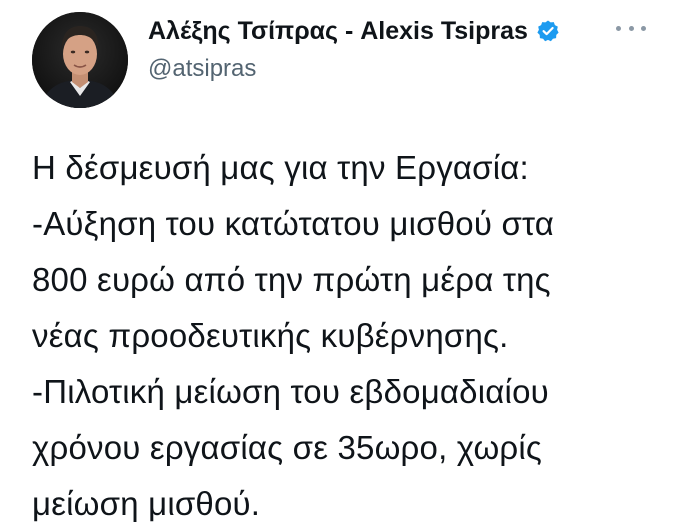 This screenshot has width=680, height=532. I want to click on avatar, so click(80, 60).